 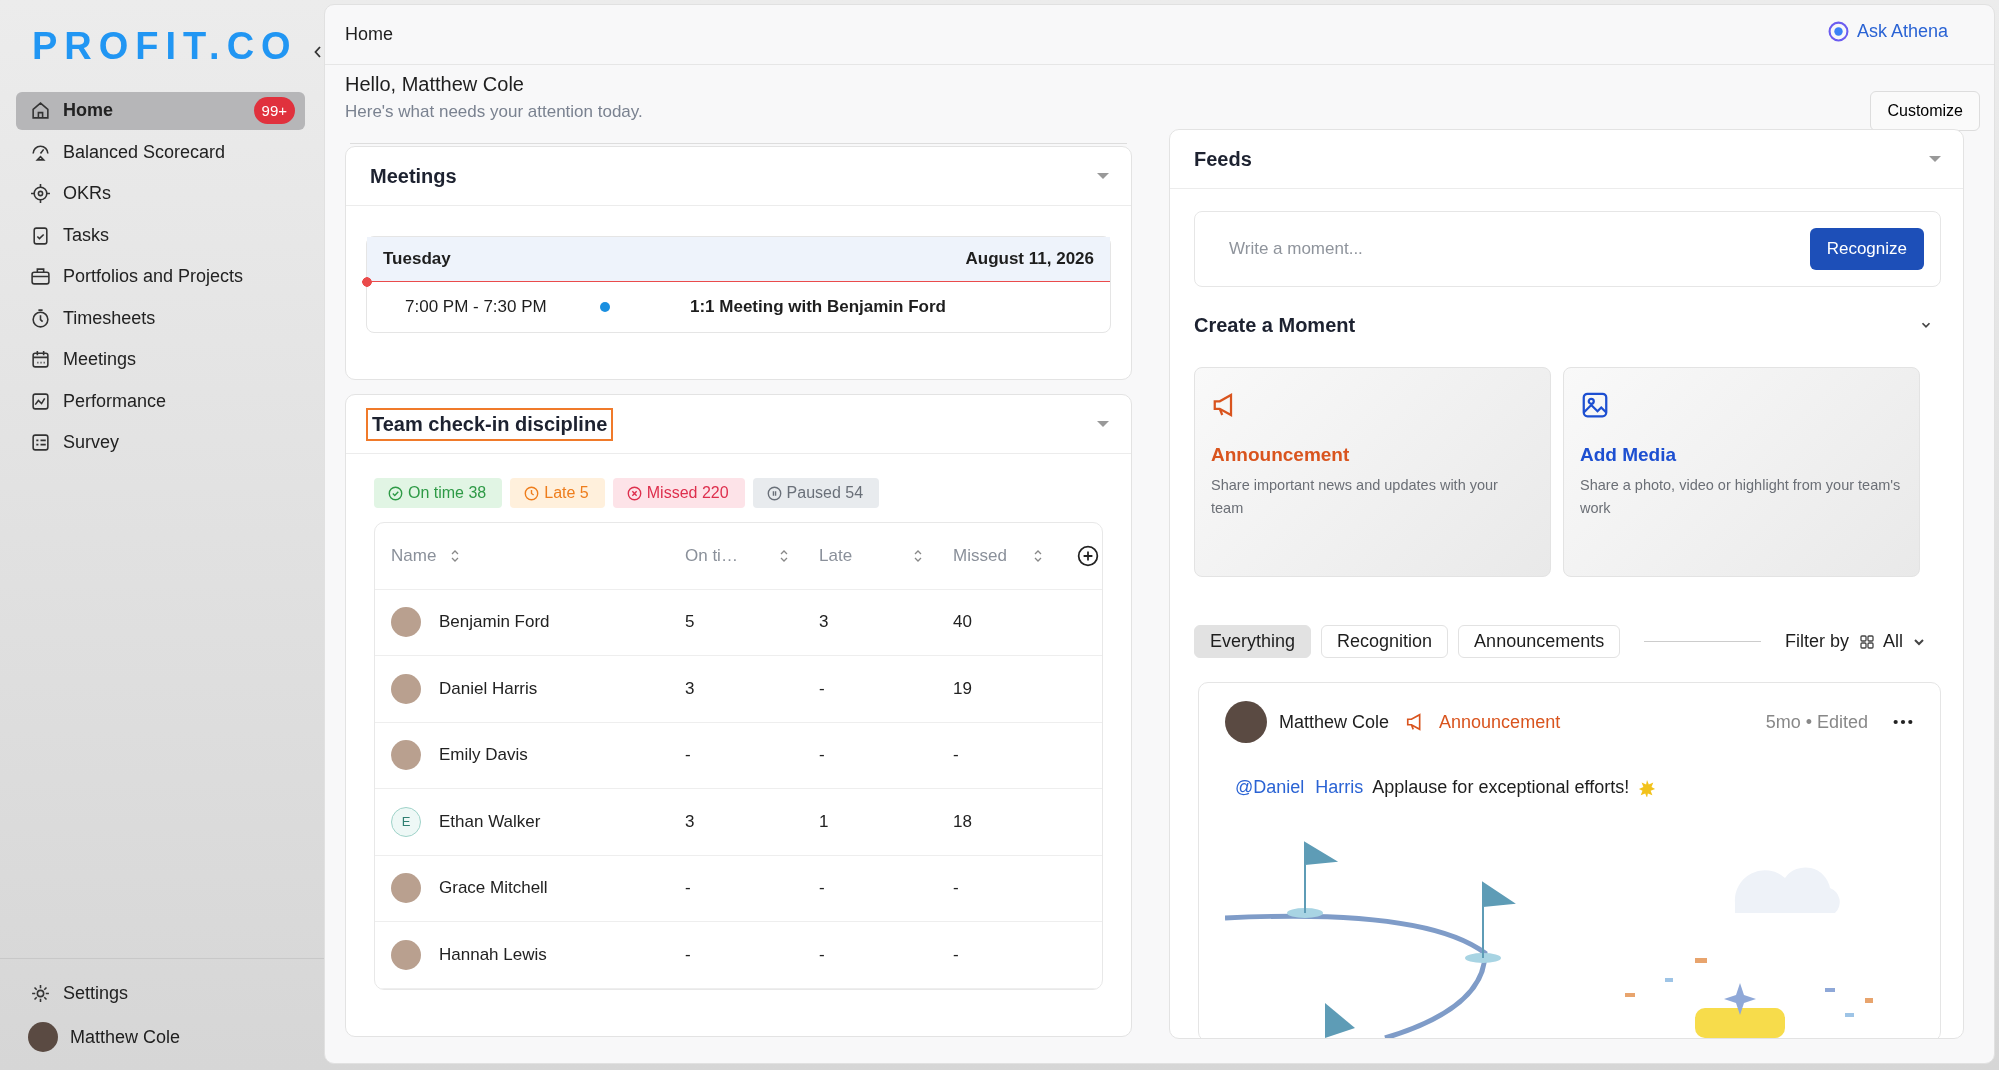 I want to click on table-cell-text: 1, so click(x=824, y=821).